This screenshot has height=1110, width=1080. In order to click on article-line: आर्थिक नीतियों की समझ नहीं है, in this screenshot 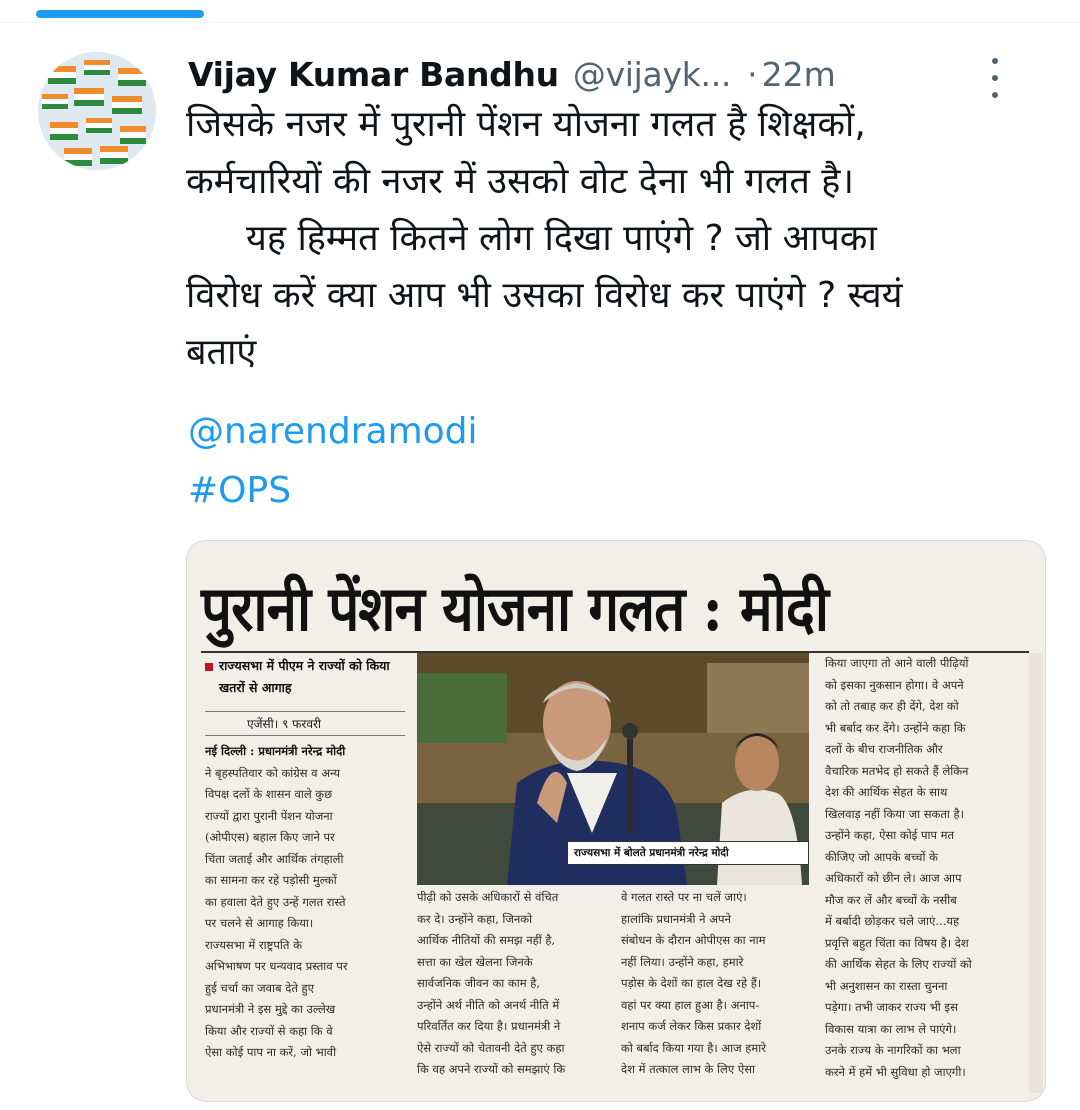, I will do `click(486, 940)`.